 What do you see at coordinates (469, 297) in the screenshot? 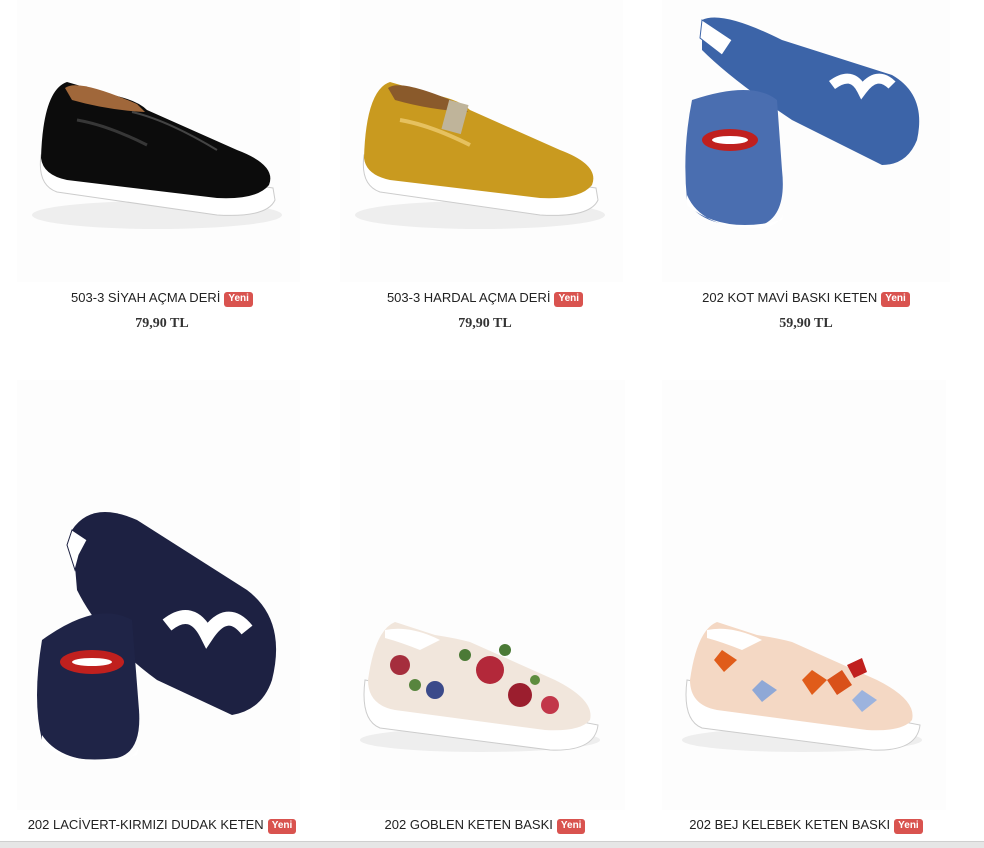
I see `product-name: 503-3 HARDAL AÇMA DERİ` at bounding box center [469, 297].